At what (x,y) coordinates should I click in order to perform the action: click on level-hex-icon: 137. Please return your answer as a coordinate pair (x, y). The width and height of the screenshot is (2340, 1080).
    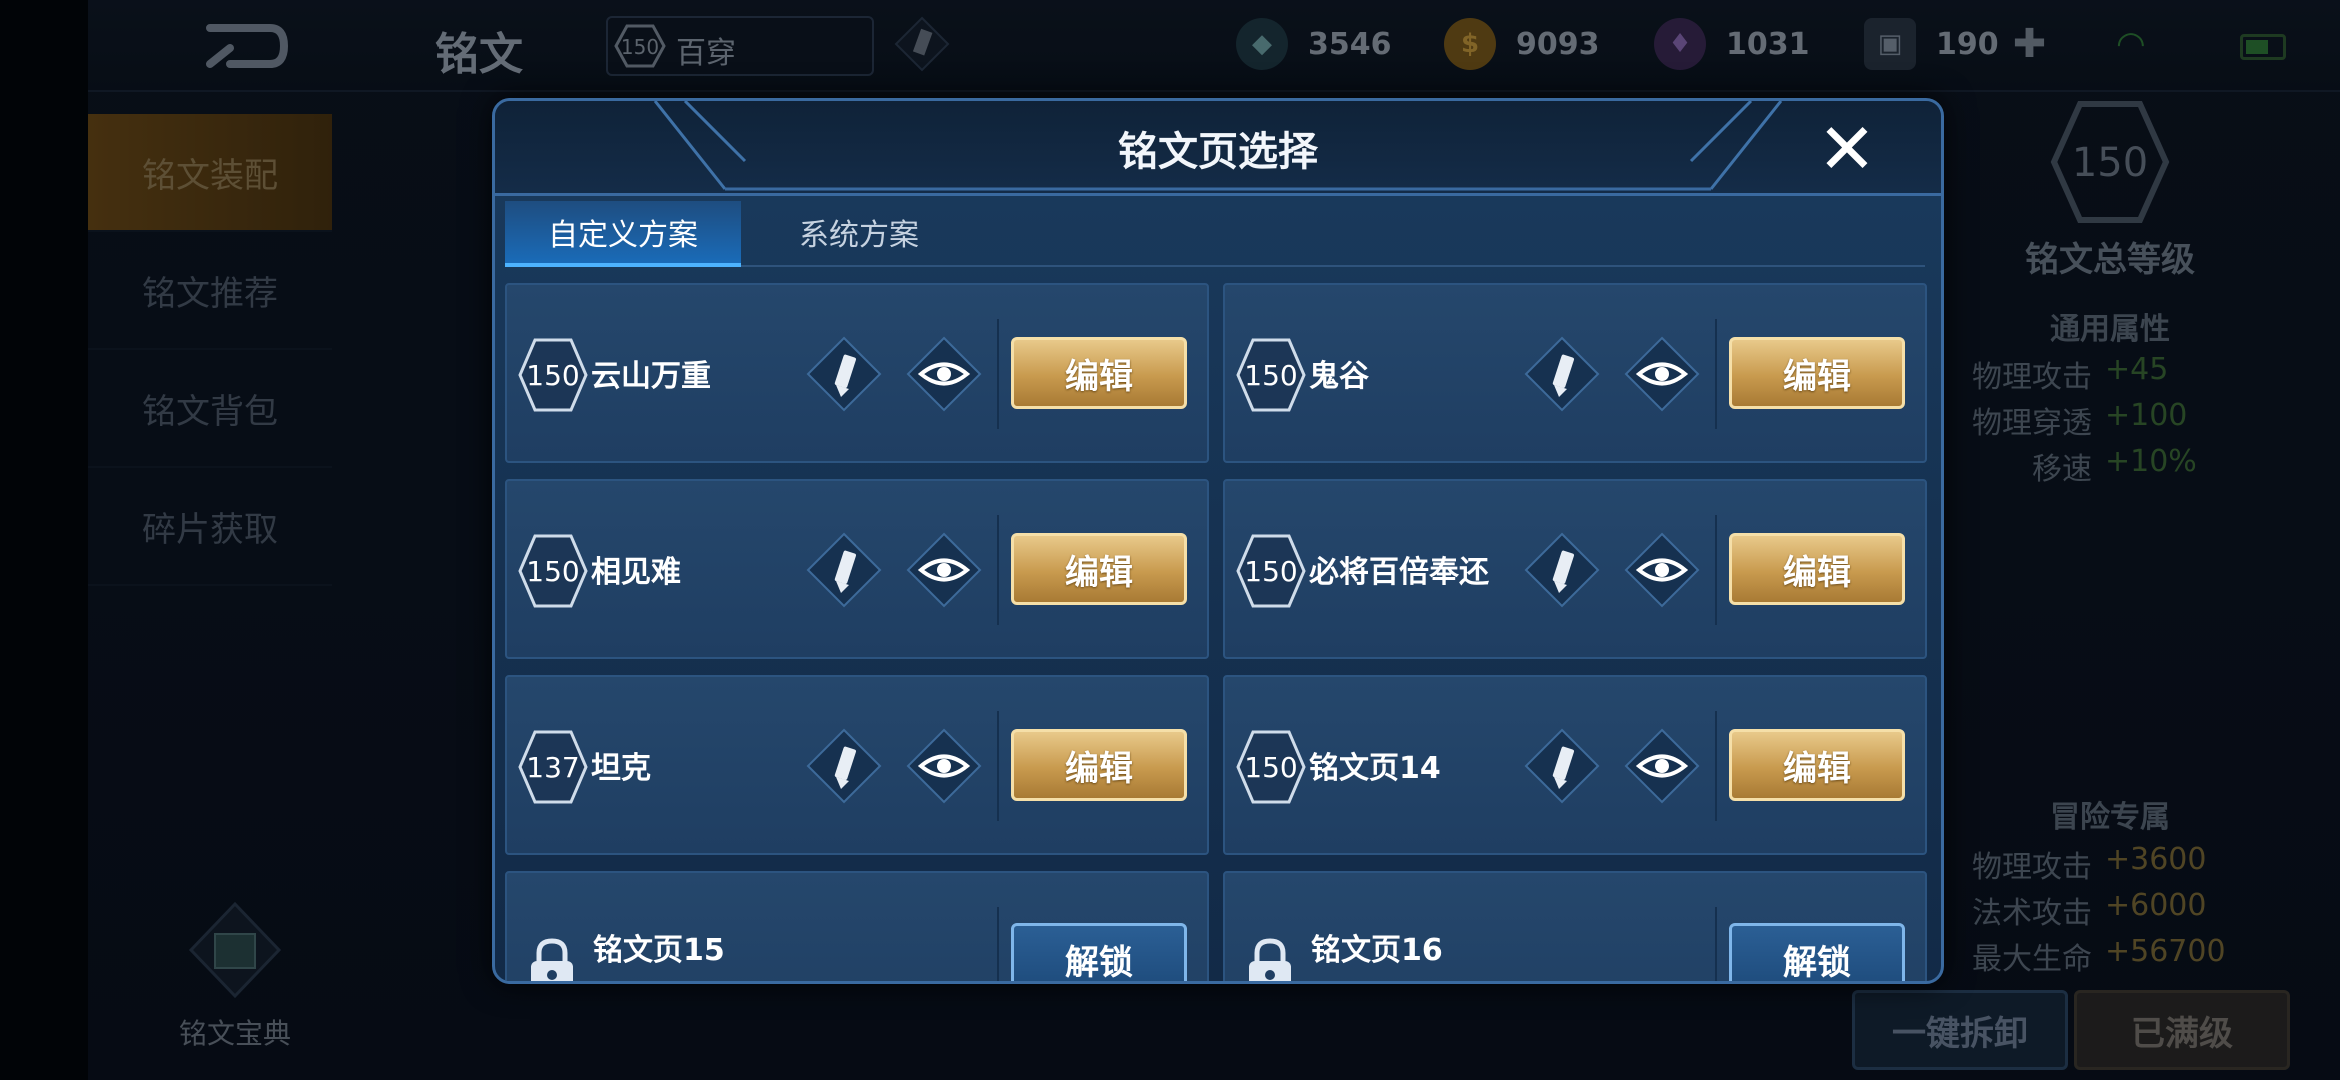
    Looking at the image, I should click on (553, 767).